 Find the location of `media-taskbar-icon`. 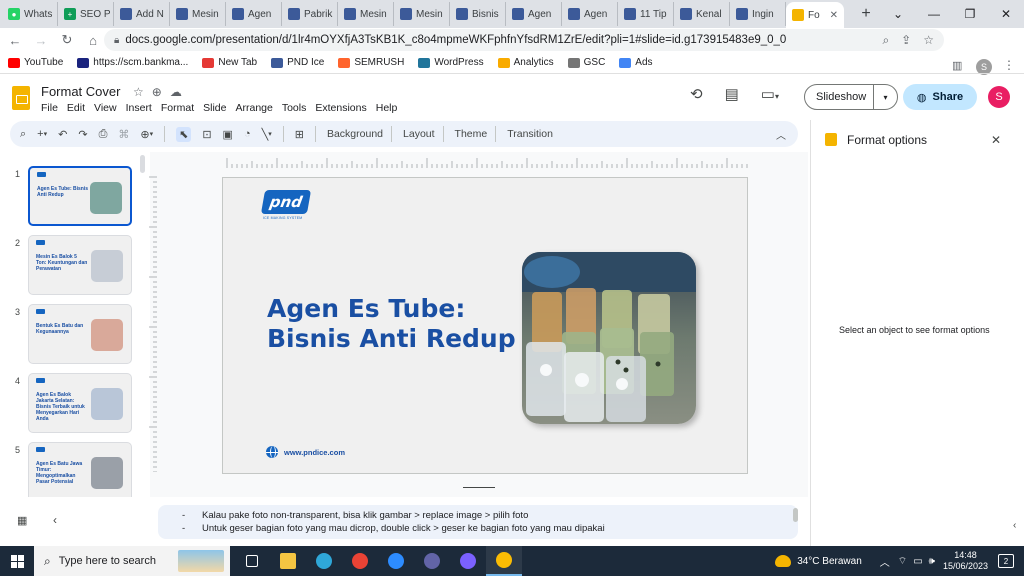

media-taskbar-icon is located at coordinates (468, 561).